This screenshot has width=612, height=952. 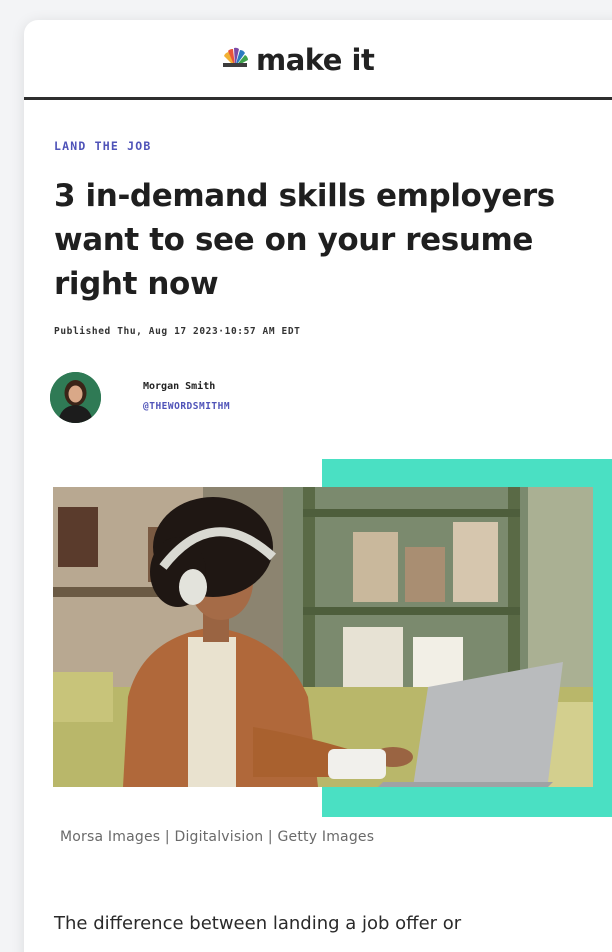 I want to click on masthead: make it, so click(x=318, y=60).